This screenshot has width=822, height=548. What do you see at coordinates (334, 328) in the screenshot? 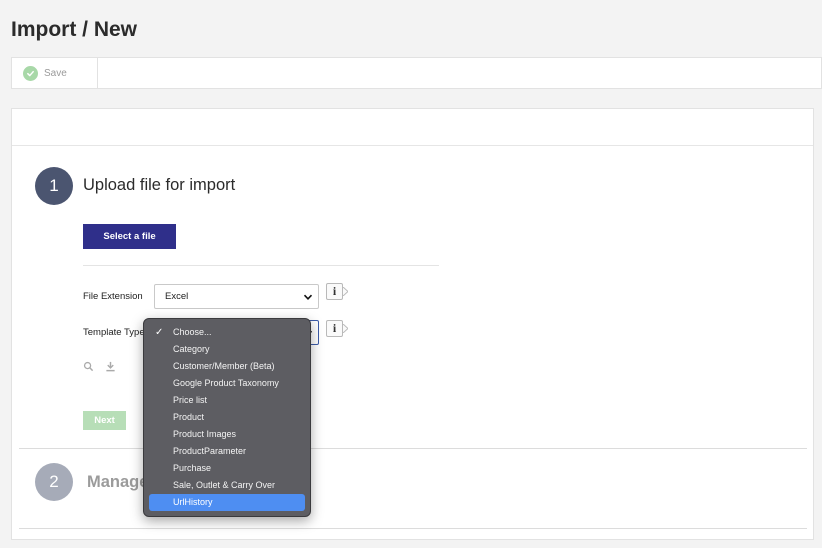
I see `template-type-info-icon: i` at bounding box center [334, 328].